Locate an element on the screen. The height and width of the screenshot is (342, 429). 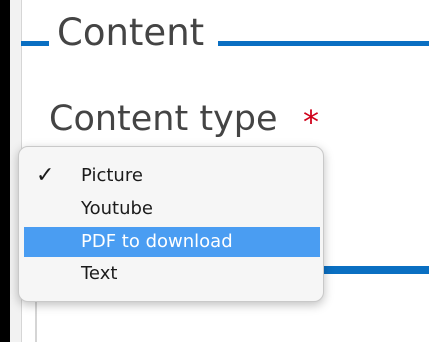
option-label: Youtube is located at coordinates (117, 208).